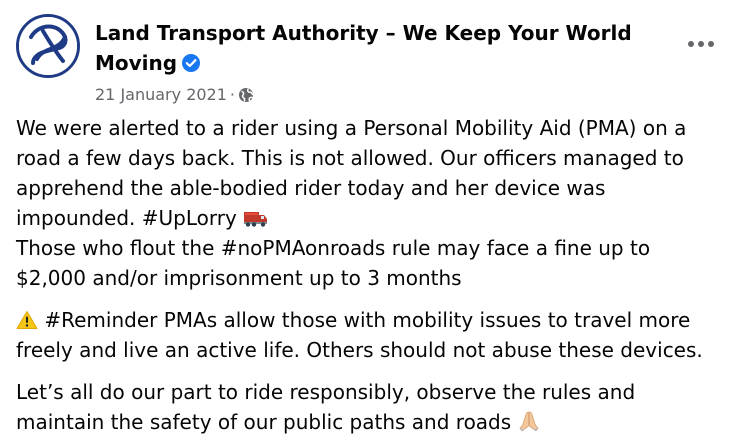 This screenshot has height=441, width=735. What do you see at coordinates (529, 421) in the screenshot?
I see `folded-hands-emoji` at bounding box center [529, 421].